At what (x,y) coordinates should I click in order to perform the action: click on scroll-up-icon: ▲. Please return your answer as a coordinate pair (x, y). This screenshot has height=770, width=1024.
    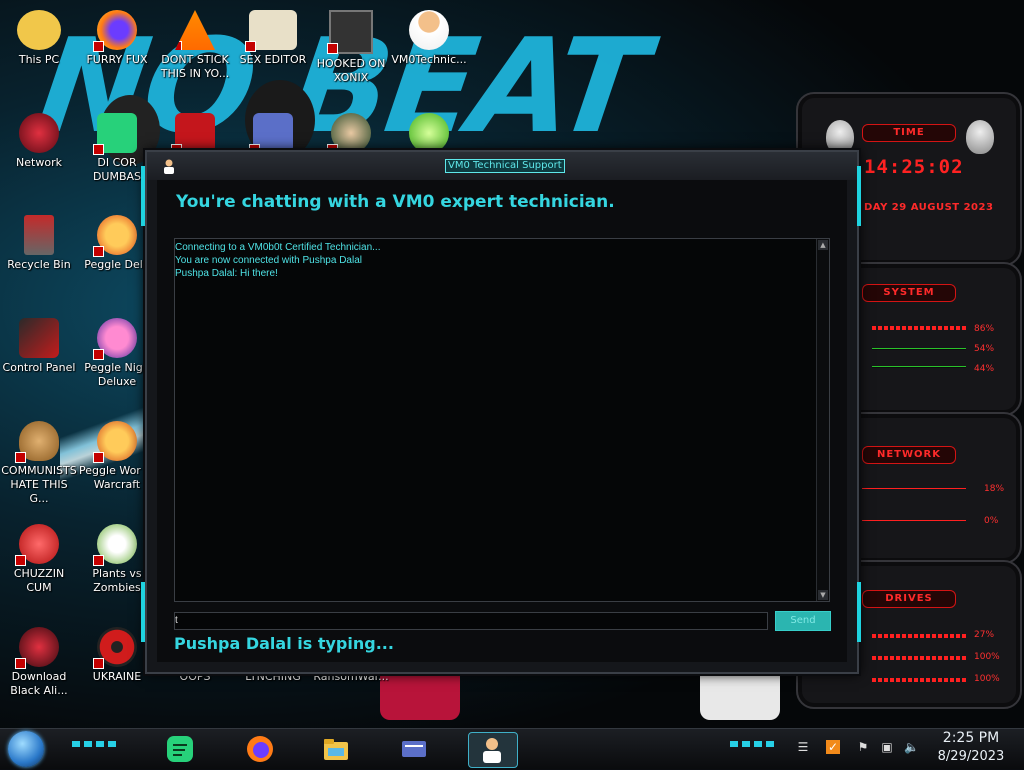
    Looking at the image, I should click on (823, 245).